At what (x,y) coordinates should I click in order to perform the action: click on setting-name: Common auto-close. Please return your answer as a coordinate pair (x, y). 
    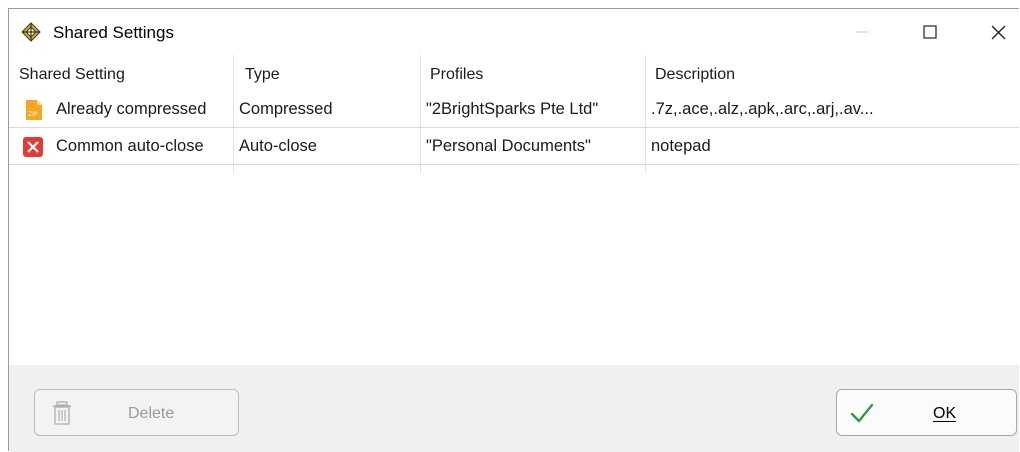
    Looking at the image, I should click on (130, 146).